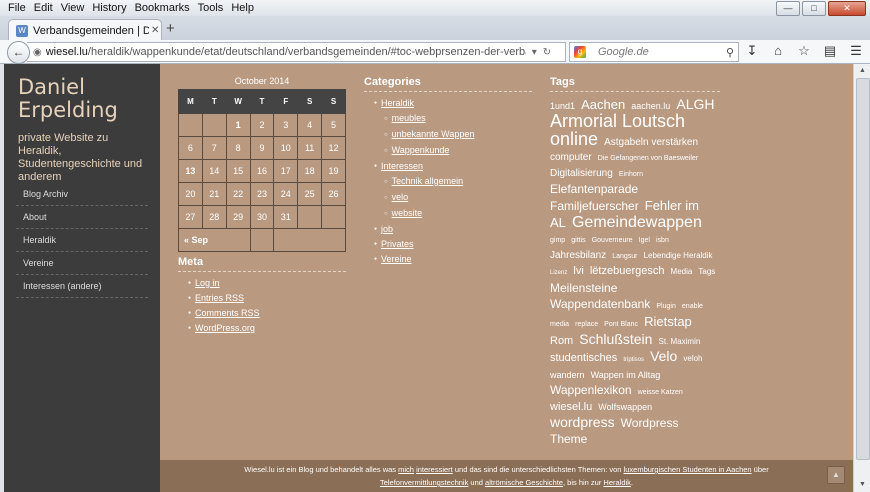 The height and width of the screenshot is (492, 870). I want to click on category-link: meubles, so click(409, 118).